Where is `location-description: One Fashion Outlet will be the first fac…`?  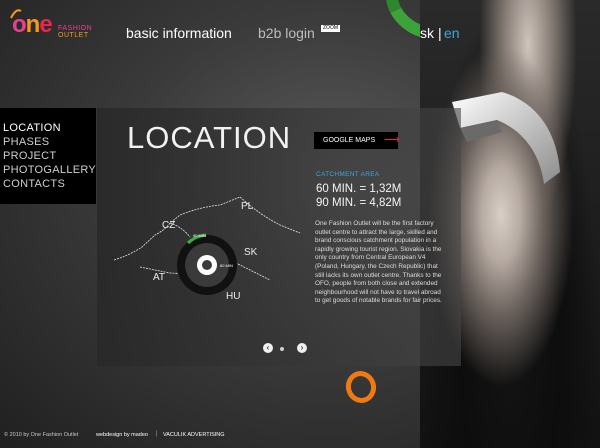 location-description: One Fashion Outlet will be the first fac… is located at coordinates (378, 262).